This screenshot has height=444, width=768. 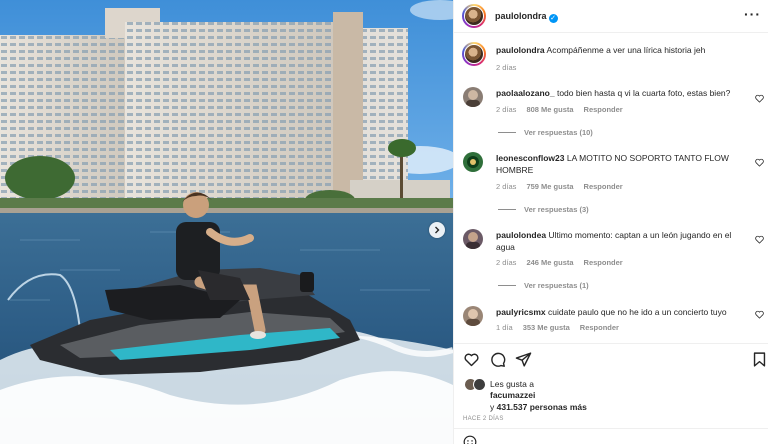 What do you see at coordinates (497, 359) in the screenshot?
I see `comment-icon` at bounding box center [497, 359].